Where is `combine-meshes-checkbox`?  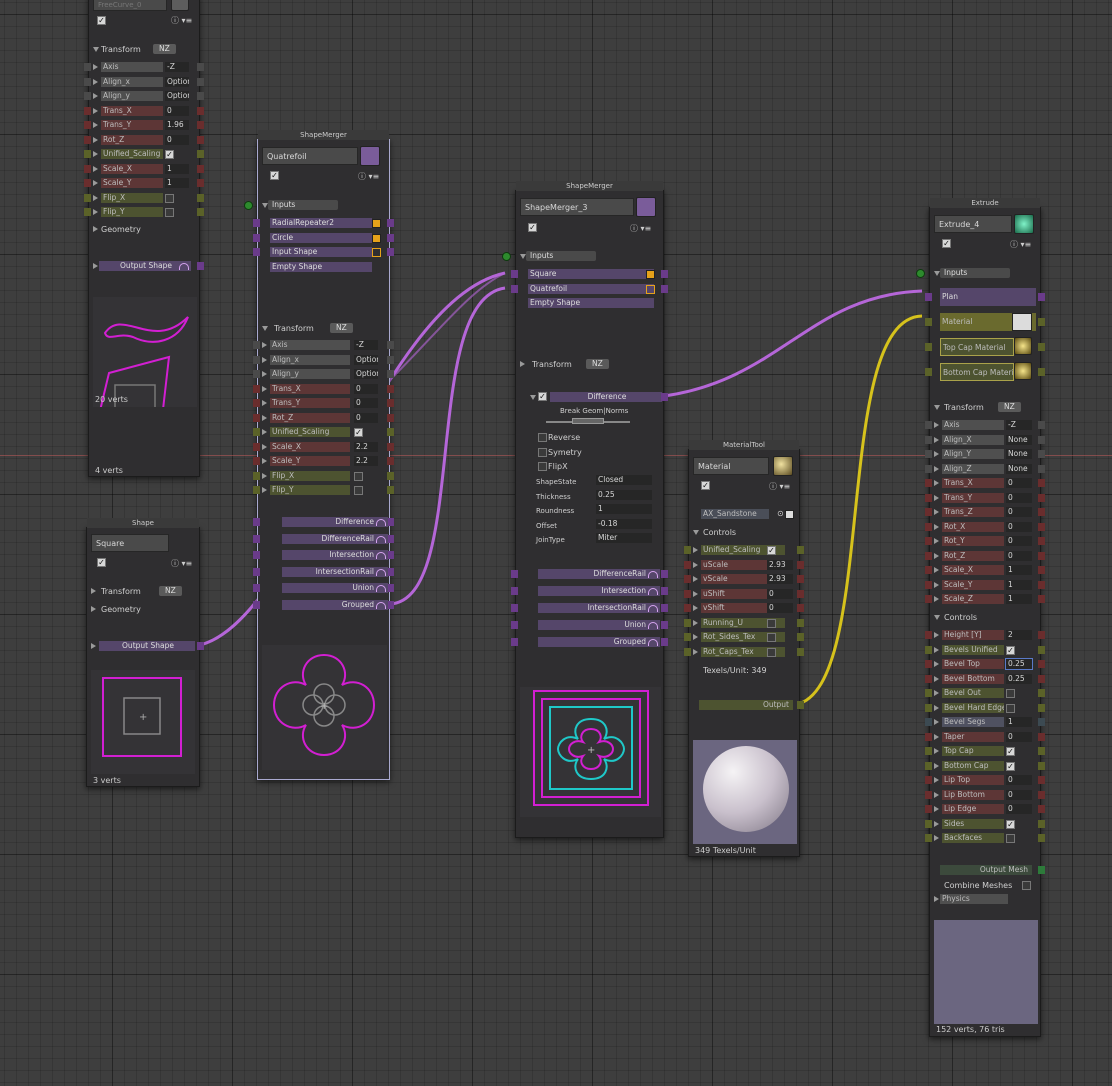 combine-meshes-checkbox is located at coordinates (1026, 885).